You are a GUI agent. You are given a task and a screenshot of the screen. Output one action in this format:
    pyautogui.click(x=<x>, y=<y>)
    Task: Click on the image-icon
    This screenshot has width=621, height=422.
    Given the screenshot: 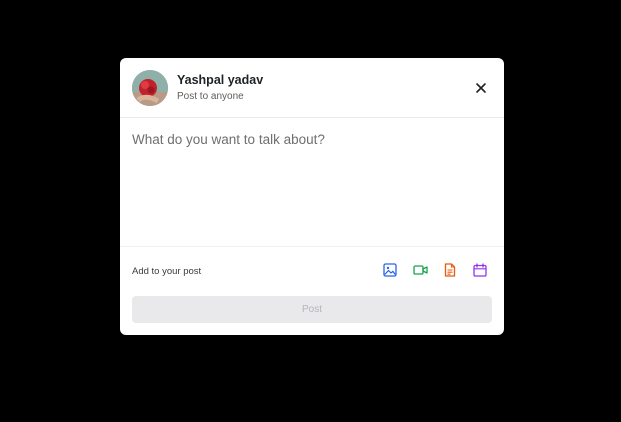 What is the action you would take?
    pyautogui.click(x=390, y=270)
    